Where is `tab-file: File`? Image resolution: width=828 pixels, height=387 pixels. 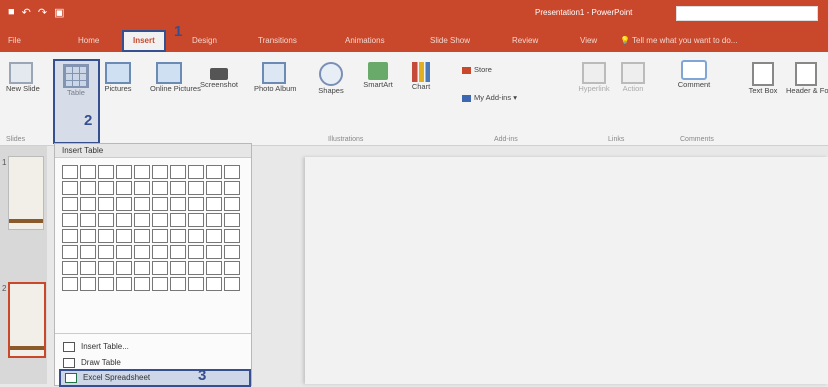
tab-file: File is located at coordinates (14, 40).